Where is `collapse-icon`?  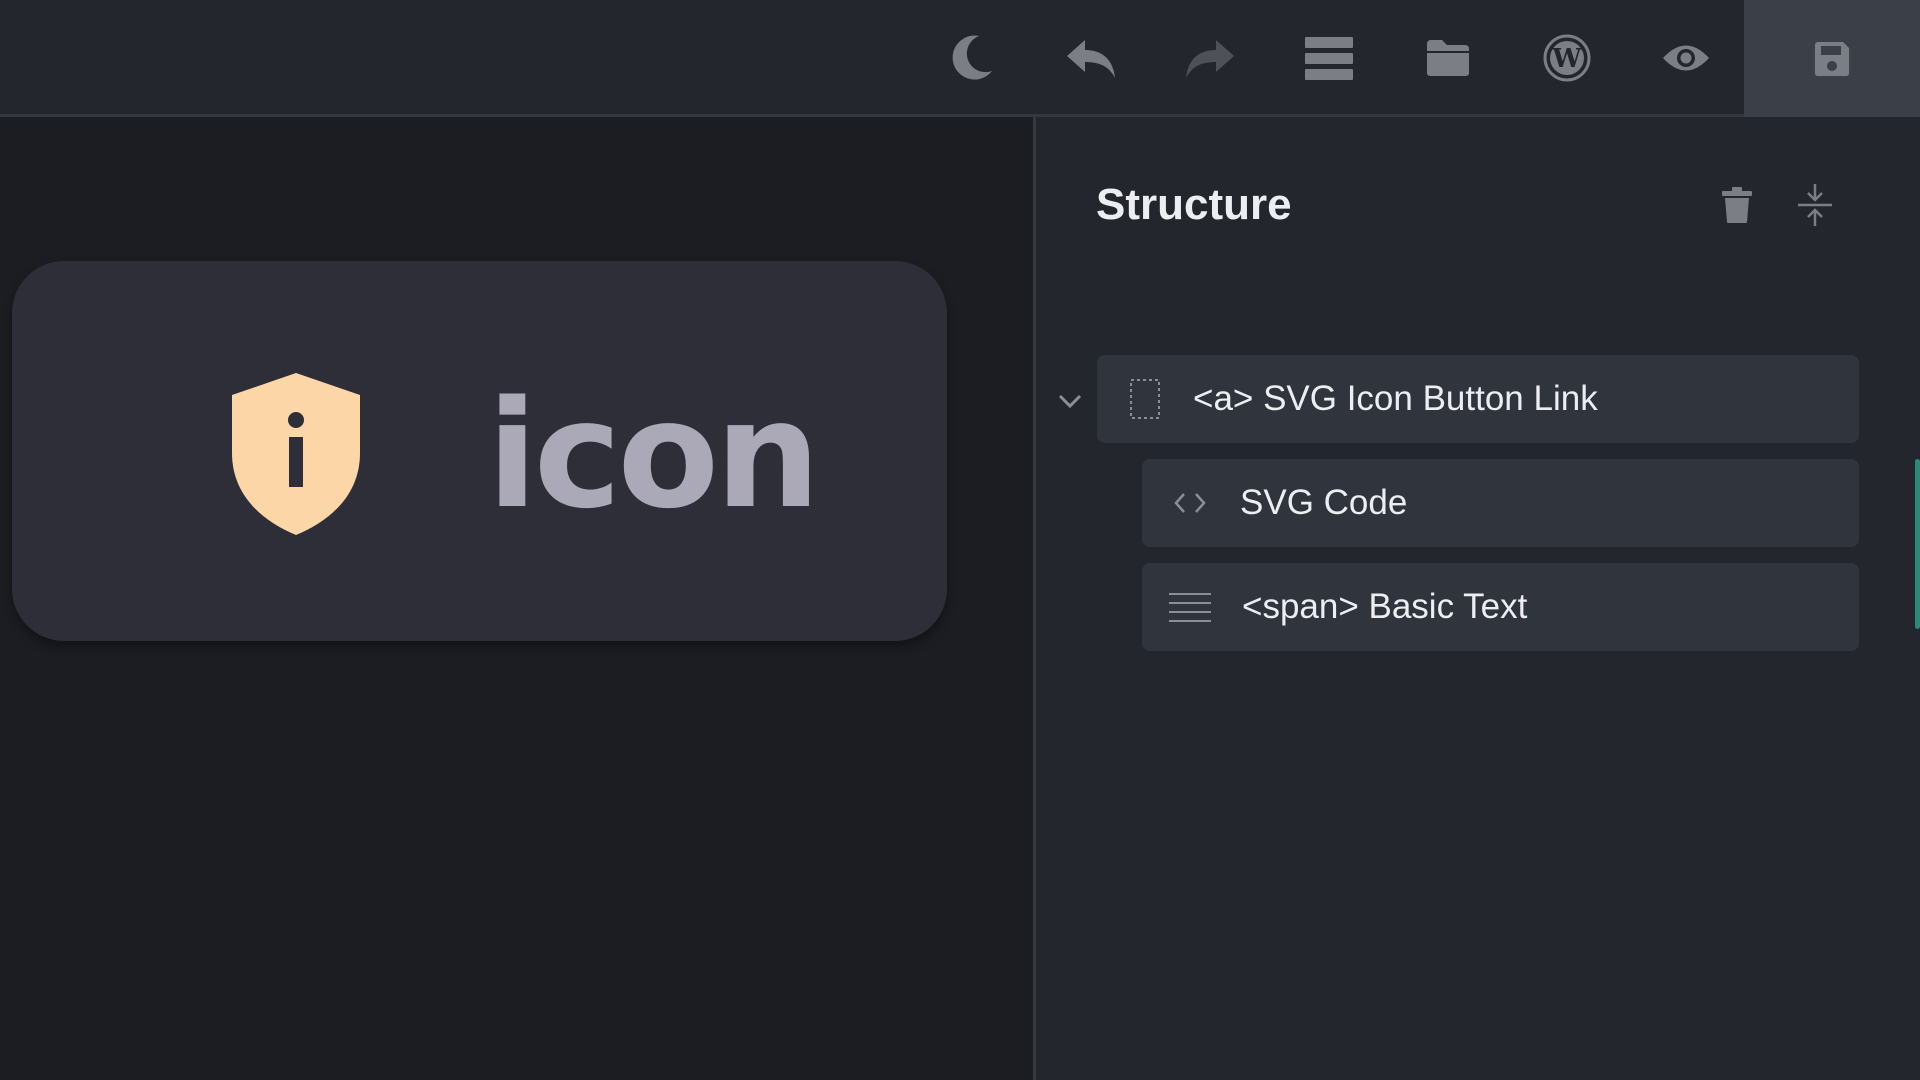 collapse-icon is located at coordinates (1815, 205).